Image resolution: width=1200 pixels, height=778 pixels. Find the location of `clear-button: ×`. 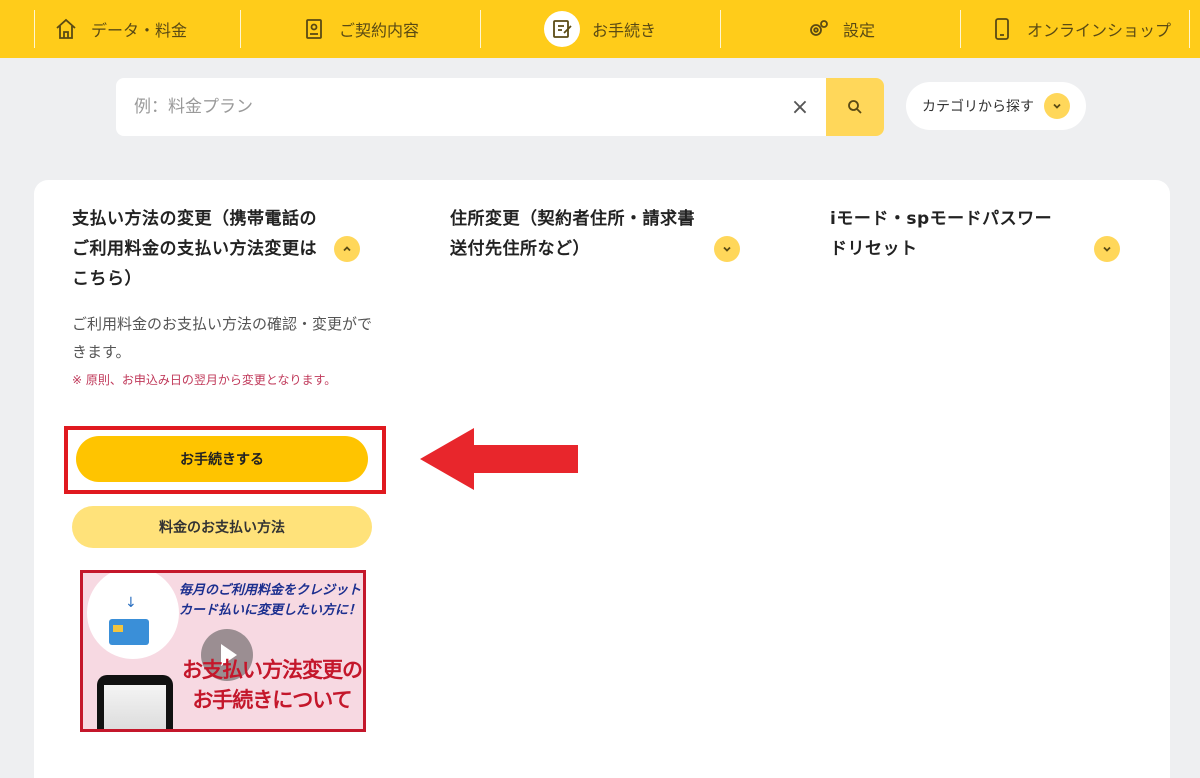

clear-button: × is located at coordinates (800, 107).